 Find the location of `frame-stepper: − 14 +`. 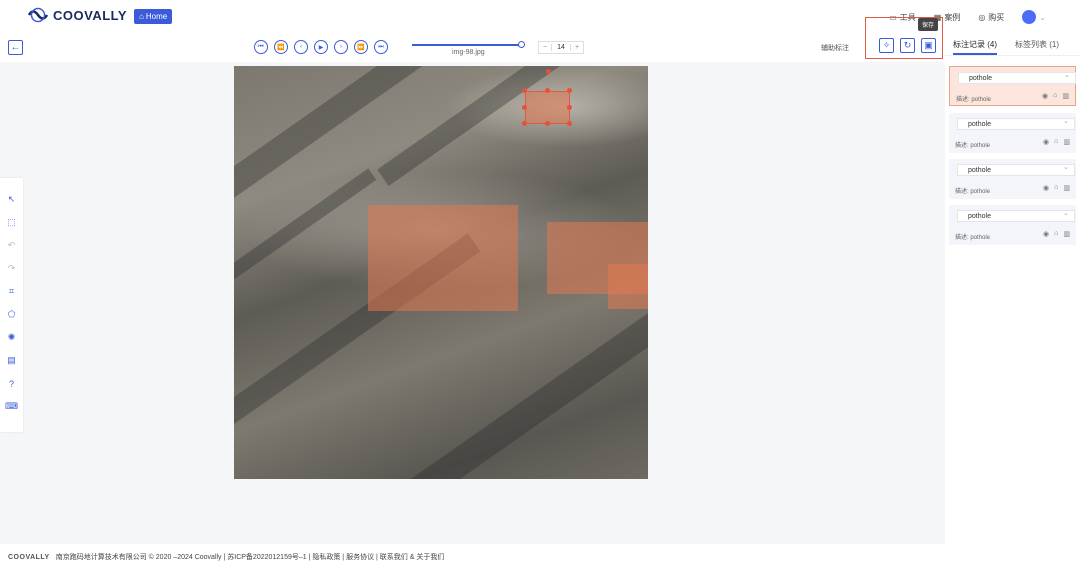

frame-stepper: − 14 + is located at coordinates (561, 47).